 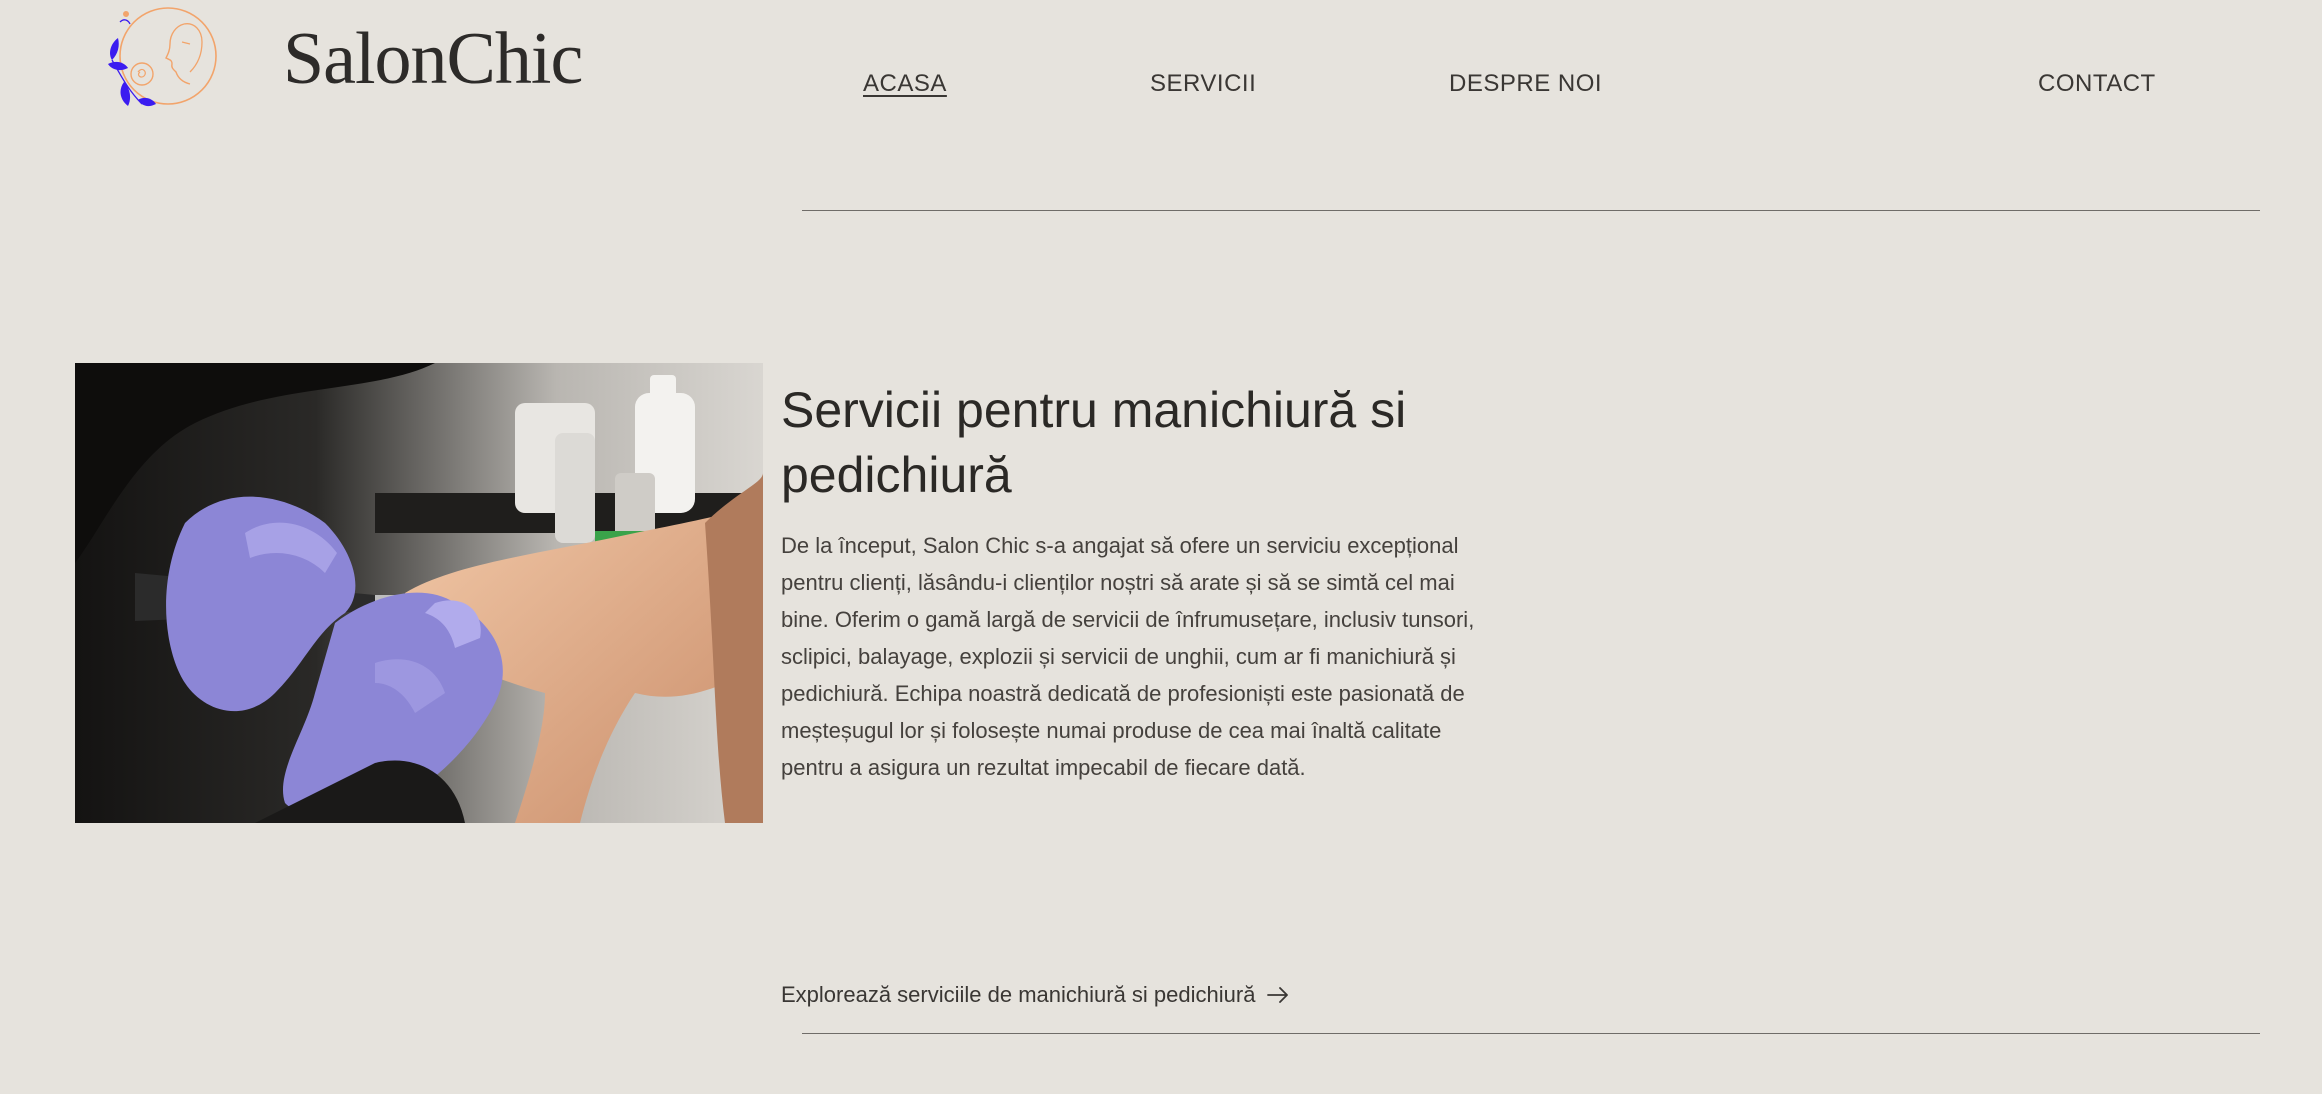 What do you see at coordinates (1094, 410) in the screenshot?
I see `hero-title-line1: Servicii pentru manichiură si` at bounding box center [1094, 410].